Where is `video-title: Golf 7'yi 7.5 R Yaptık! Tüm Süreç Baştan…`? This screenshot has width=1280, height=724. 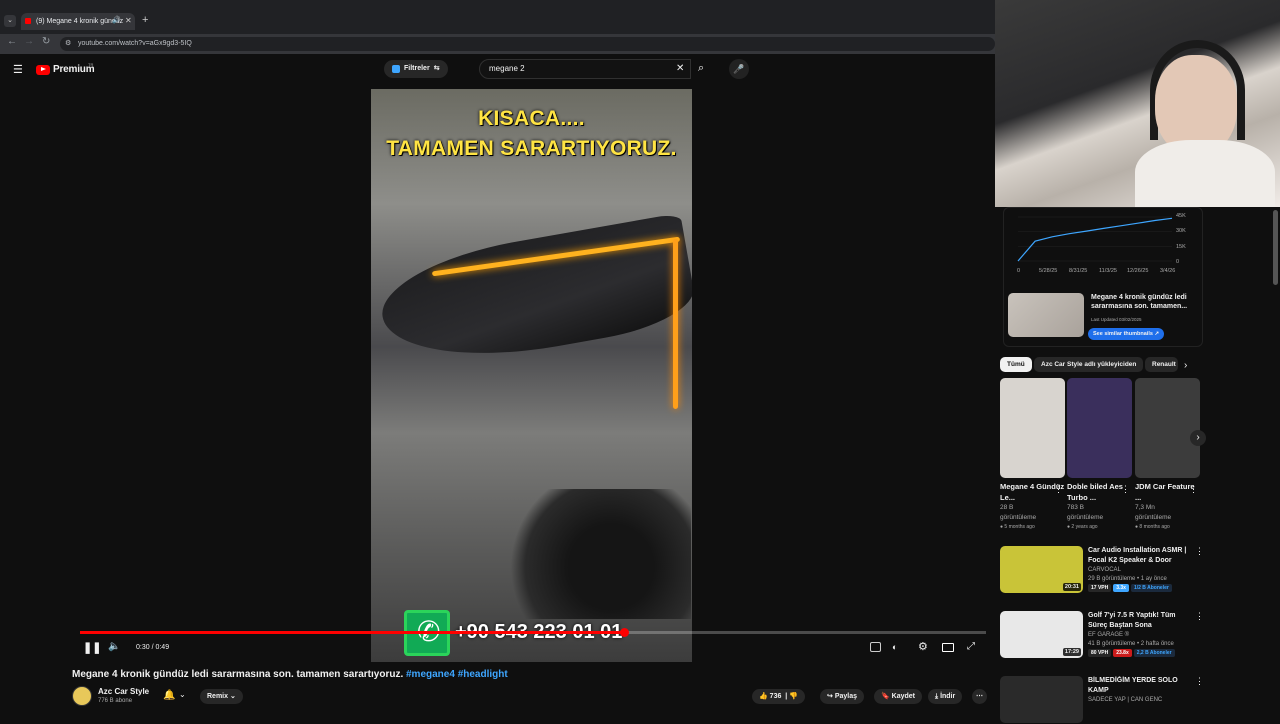
video-title: Golf 7'yi 7.5 R Yaptık! Tüm Süreç Baştan… is located at coordinates (1140, 621).